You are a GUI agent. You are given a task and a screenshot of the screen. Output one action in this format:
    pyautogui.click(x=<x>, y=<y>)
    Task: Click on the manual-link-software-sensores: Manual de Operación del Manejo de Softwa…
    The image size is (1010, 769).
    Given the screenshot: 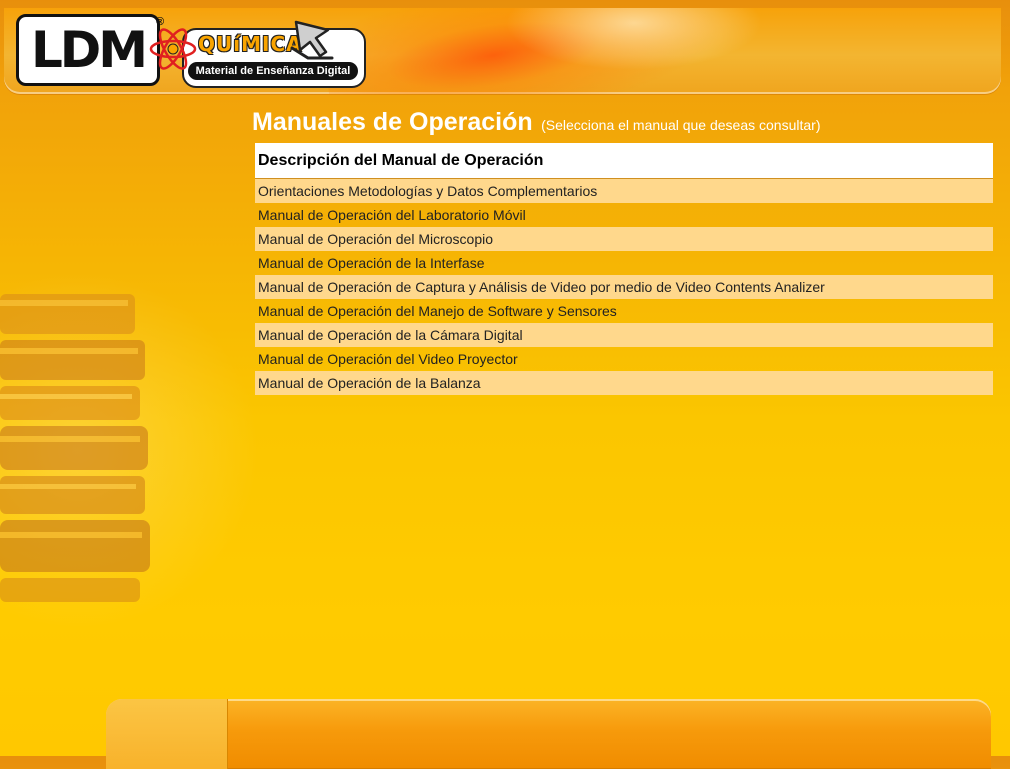 What is the action you would take?
    pyautogui.click(x=624, y=311)
    